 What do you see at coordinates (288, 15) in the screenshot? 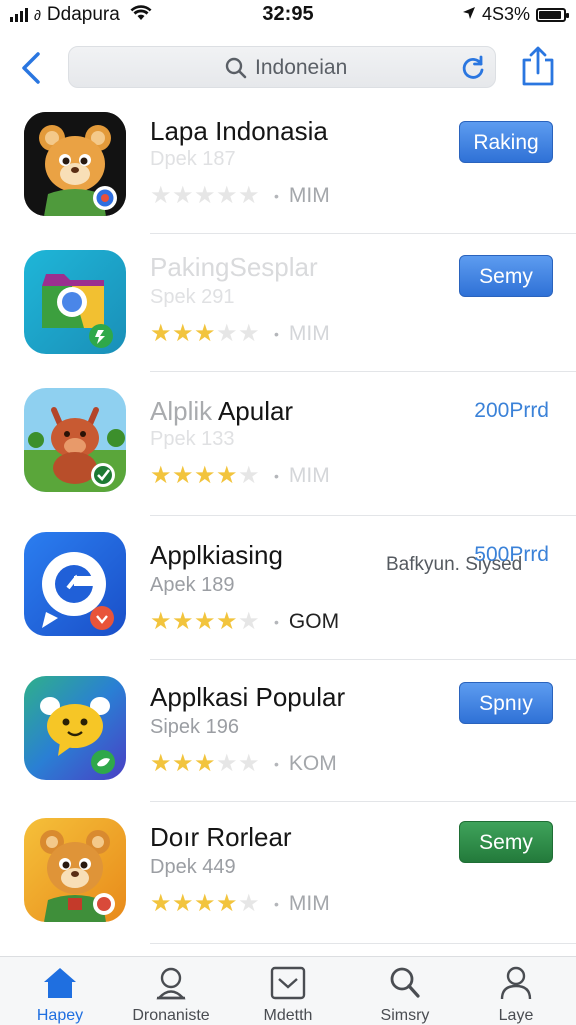
I see `status-bar: ∂ Ddapura 32:95 4S3%` at bounding box center [288, 15].